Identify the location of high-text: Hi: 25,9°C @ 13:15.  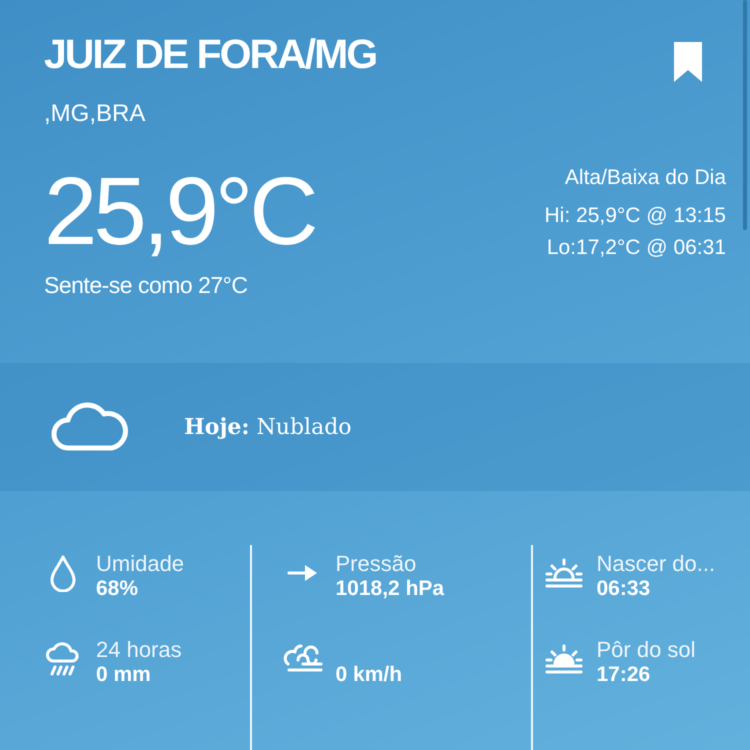
(635, 216).